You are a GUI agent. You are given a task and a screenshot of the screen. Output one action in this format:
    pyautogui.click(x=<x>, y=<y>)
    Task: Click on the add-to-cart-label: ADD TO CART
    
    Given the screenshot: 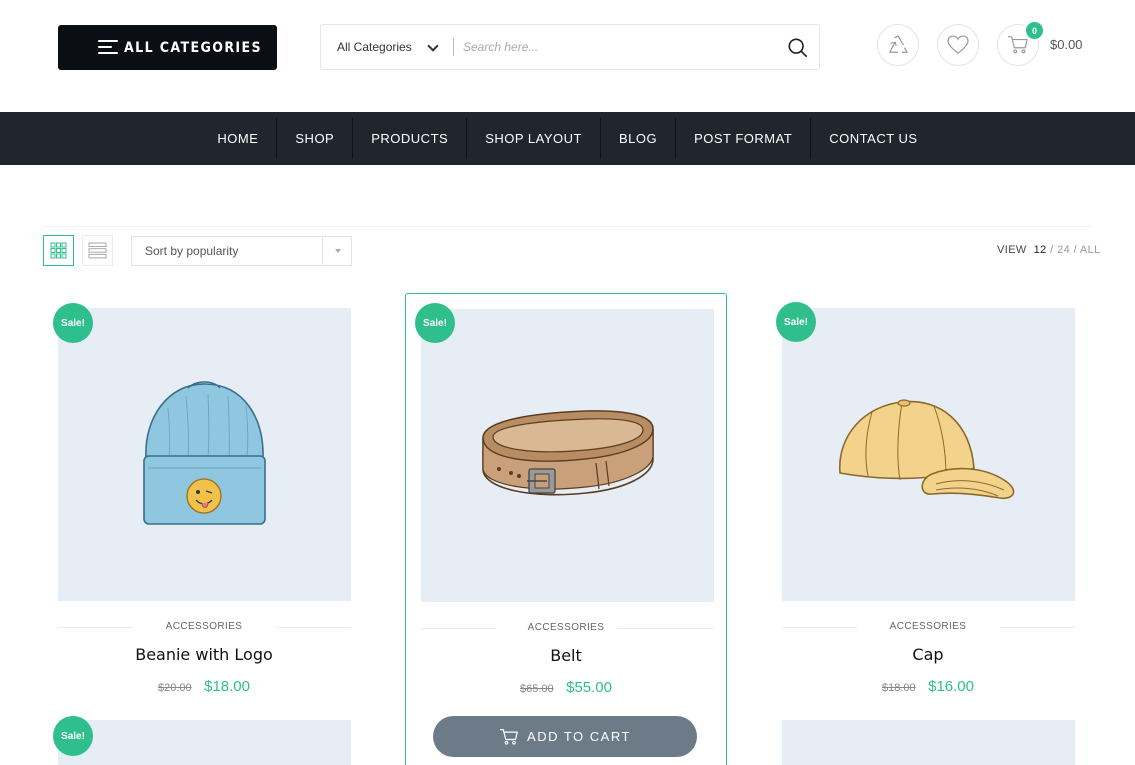 What is the action you would take?
    pyautogui.click(x=579, y=736)
    